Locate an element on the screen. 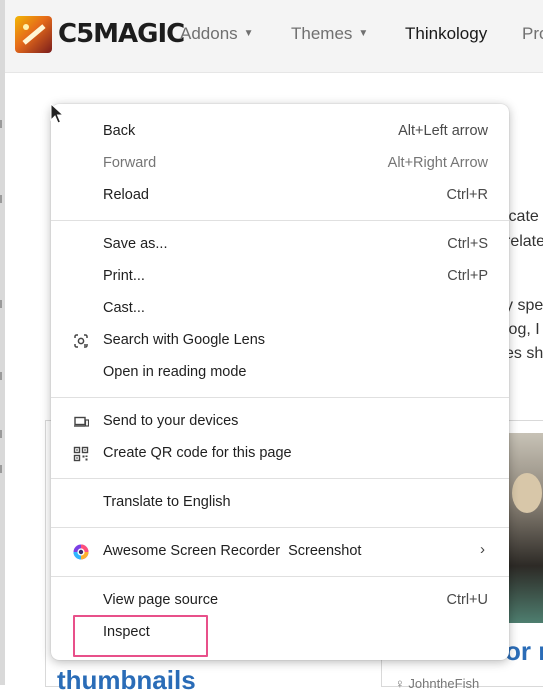 The height and width of the screenshot is (696, 543). nav-addons: Addons ▼ is located at coordinates (217, 34).